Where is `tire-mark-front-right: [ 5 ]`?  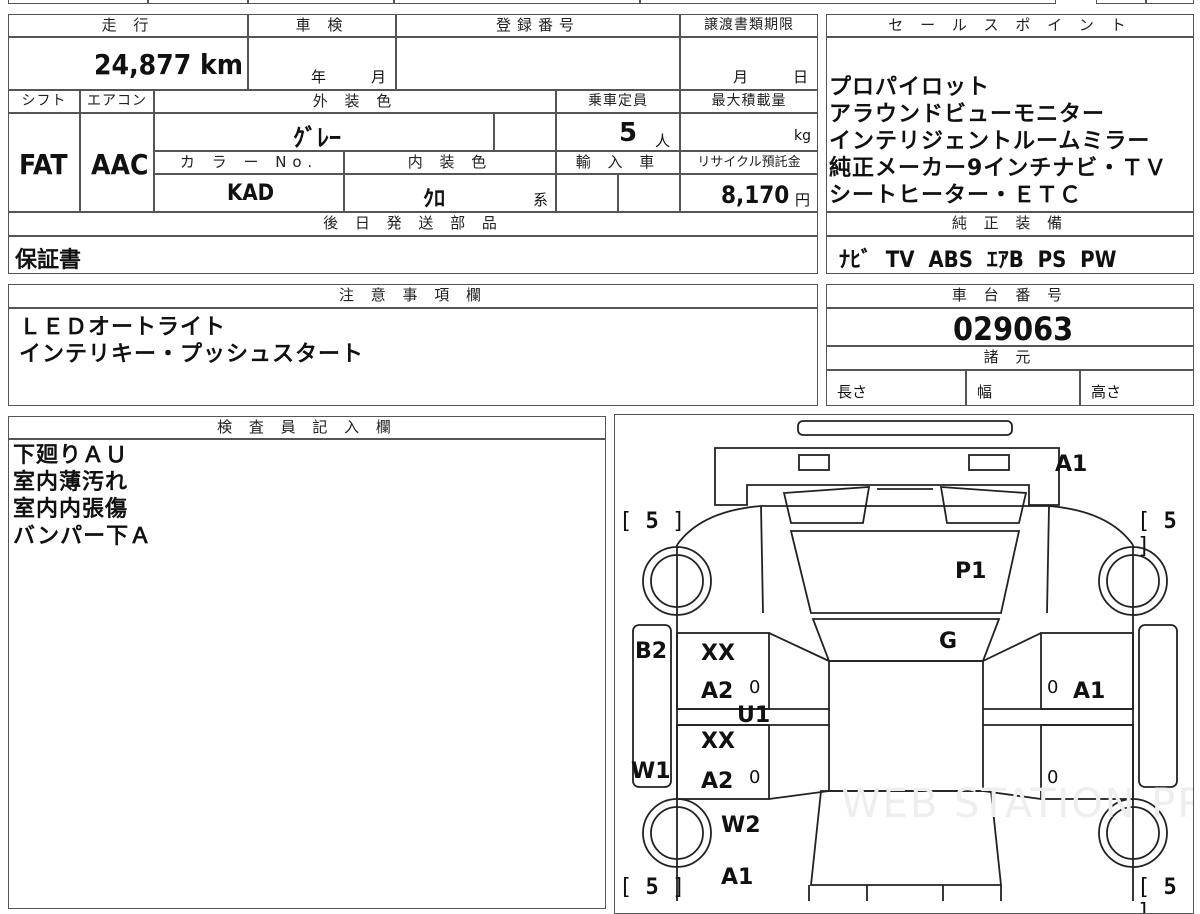 tire-mark-front-right: [ 5 ] is located at coordinates (1157, 534).